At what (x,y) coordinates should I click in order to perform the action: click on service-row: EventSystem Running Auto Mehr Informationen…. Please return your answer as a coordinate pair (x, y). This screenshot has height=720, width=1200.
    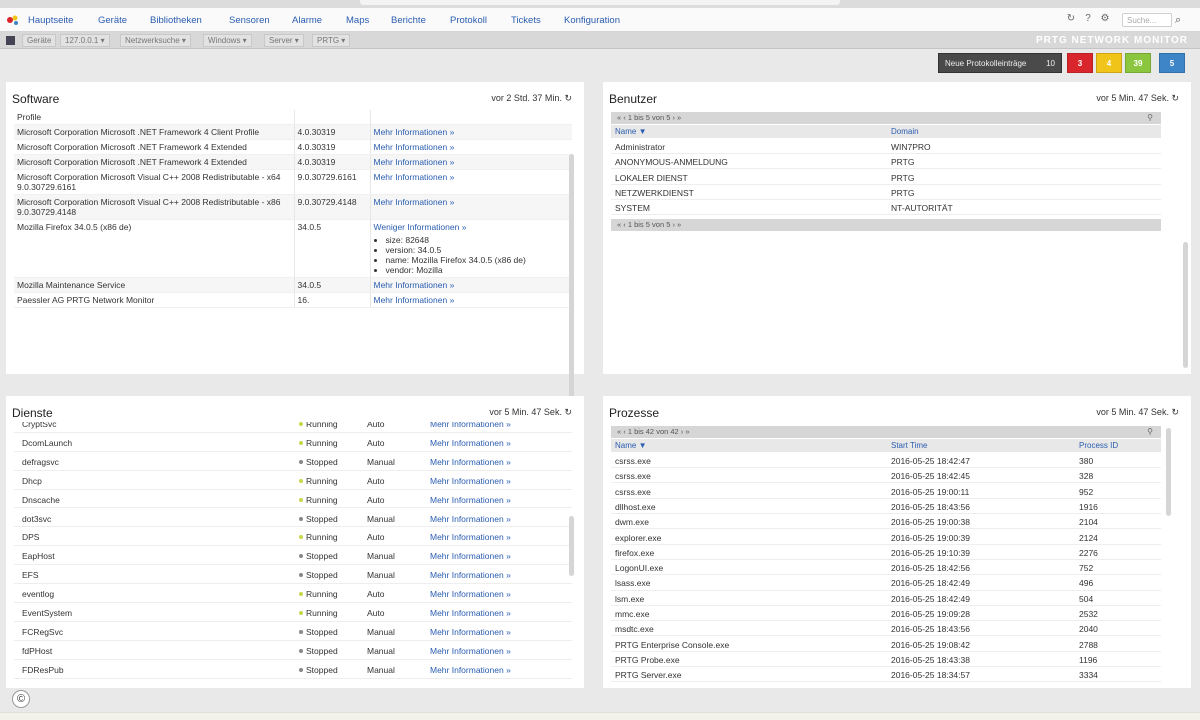
    Looking at the image, I should click on (293, 612).